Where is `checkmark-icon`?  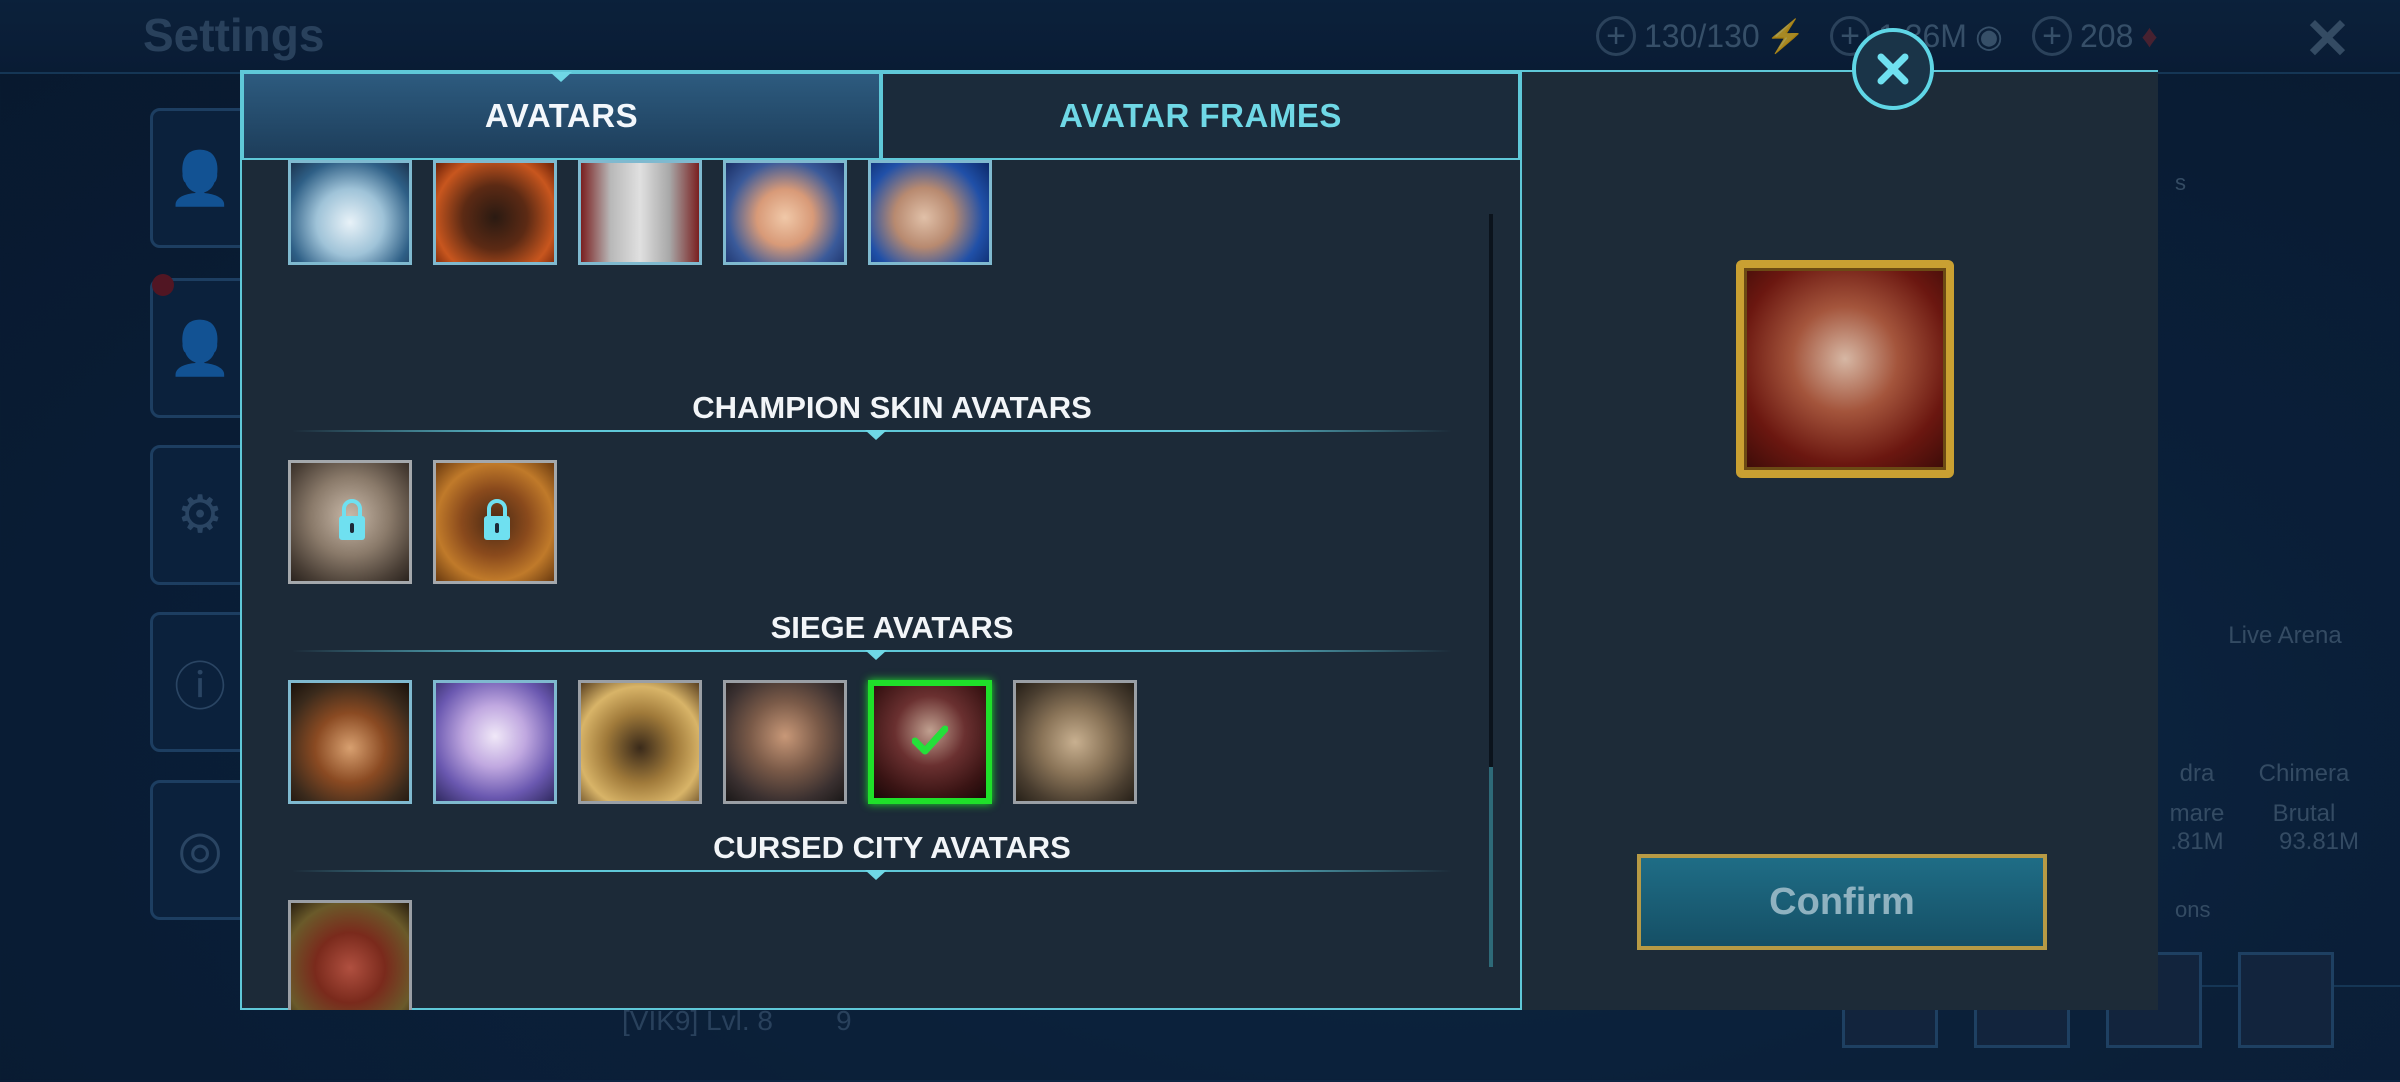
checkmark-icon is located at coordinates (930, 740).